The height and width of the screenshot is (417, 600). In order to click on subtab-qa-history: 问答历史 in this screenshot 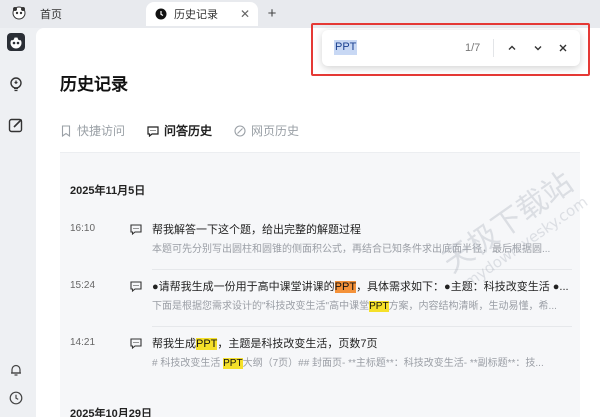, I will do `click(179, 130)`.